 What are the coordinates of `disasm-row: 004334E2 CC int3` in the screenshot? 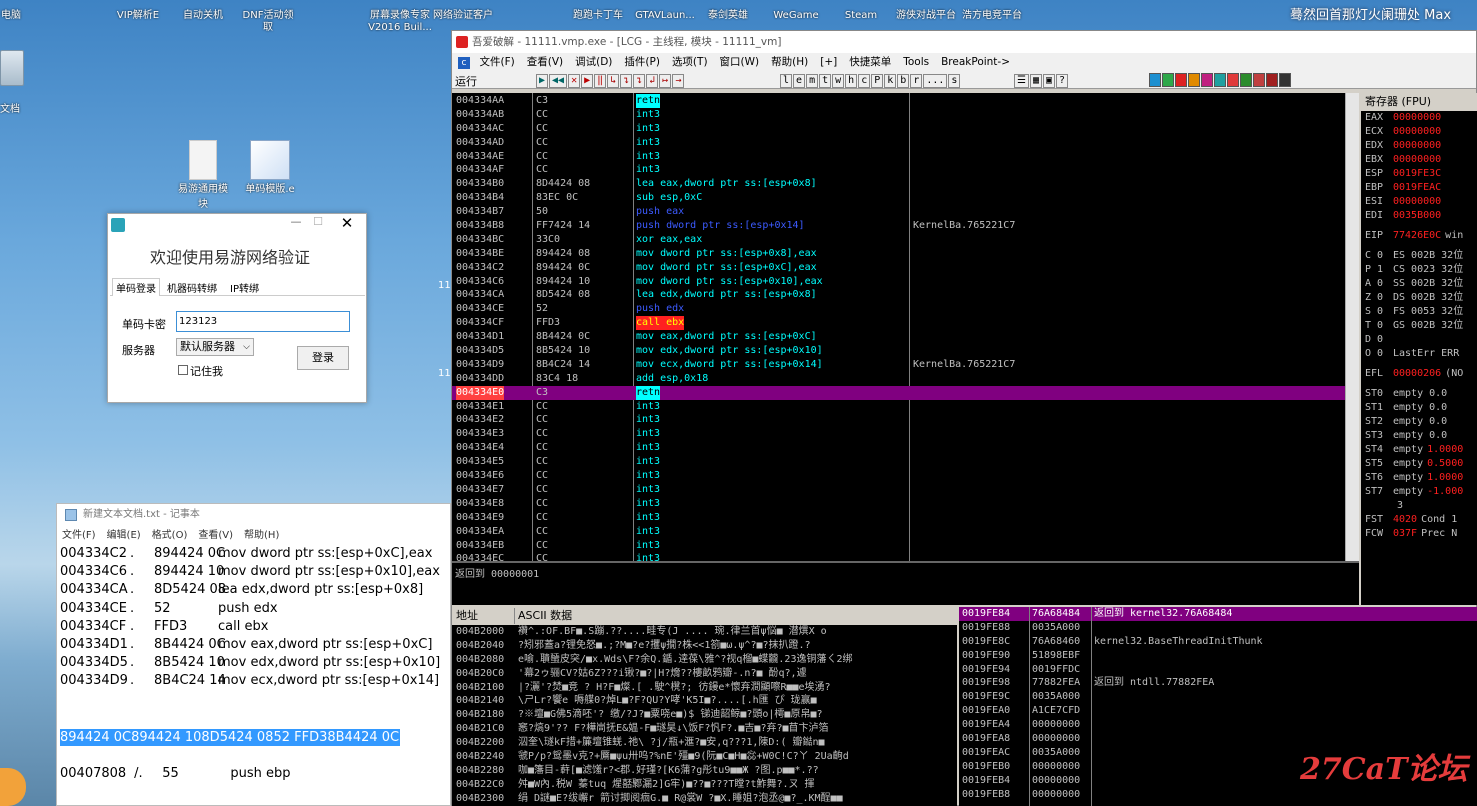 It's located at (905, 420).